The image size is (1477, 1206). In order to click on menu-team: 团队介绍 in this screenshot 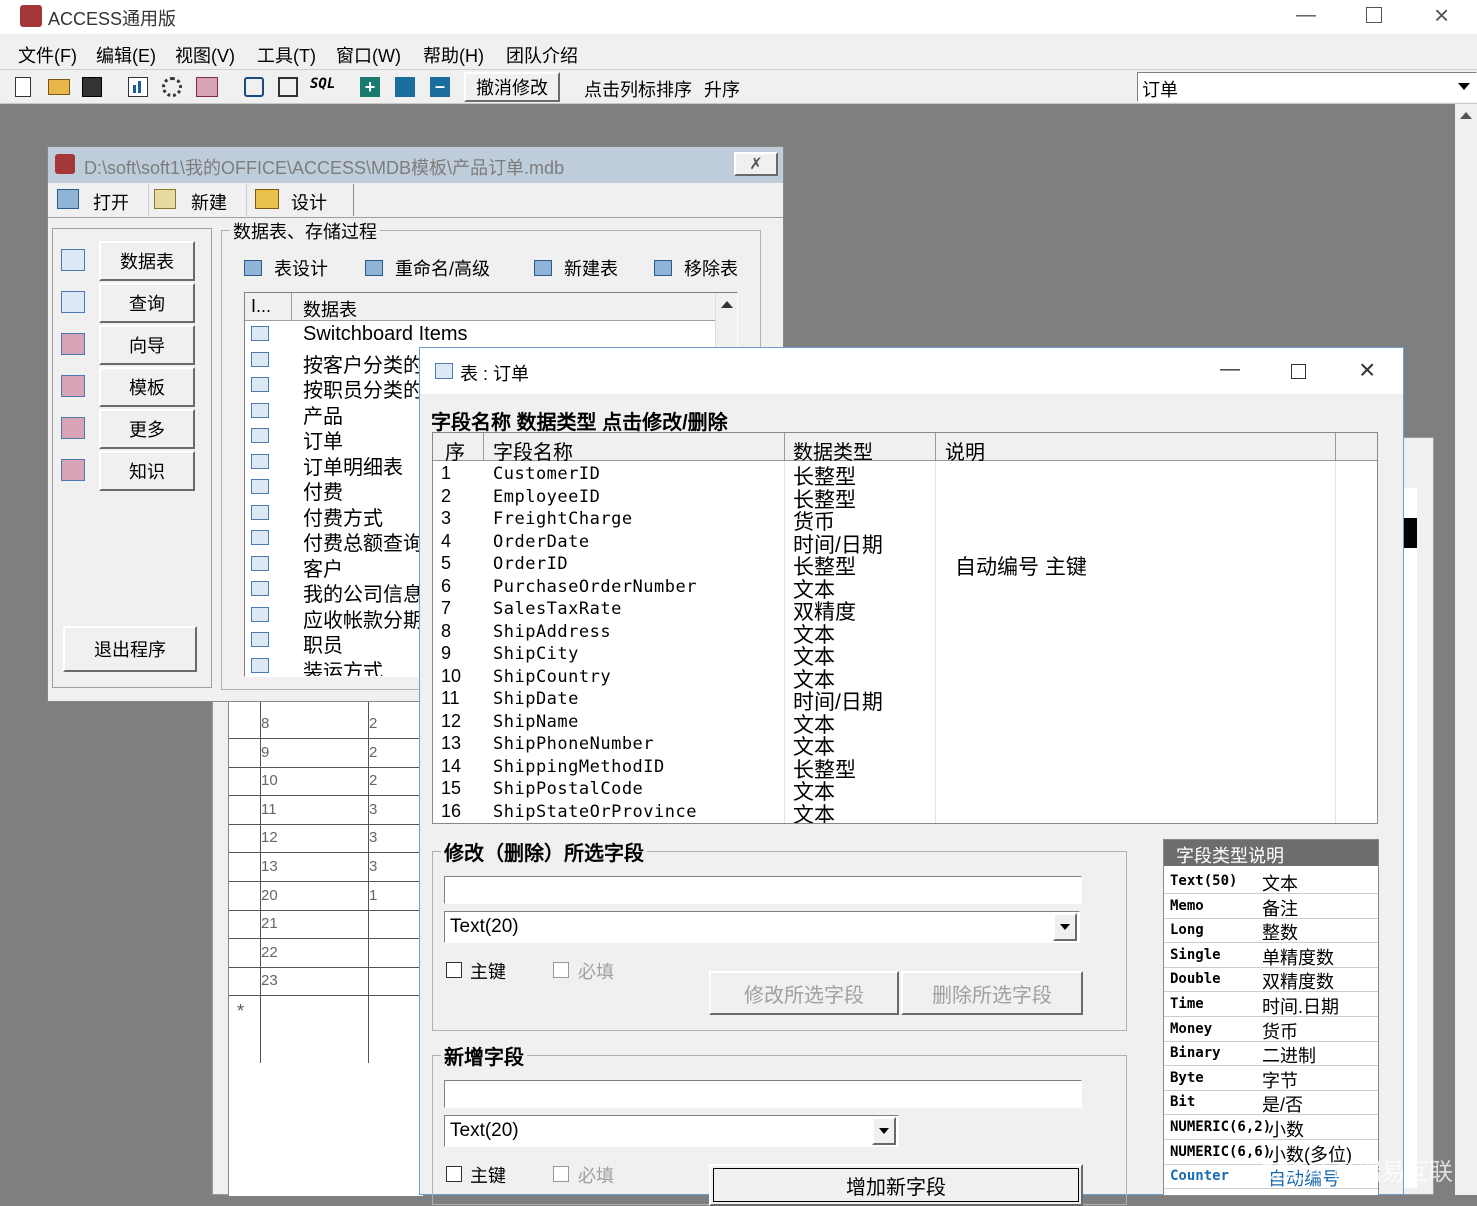, I will do `click(542, 55)`.